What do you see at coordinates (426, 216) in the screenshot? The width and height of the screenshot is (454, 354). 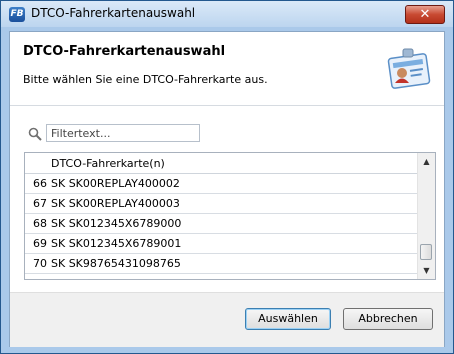 I see `vertical-scrollbar: ▲ ▼` at bounding box center [426, 216].